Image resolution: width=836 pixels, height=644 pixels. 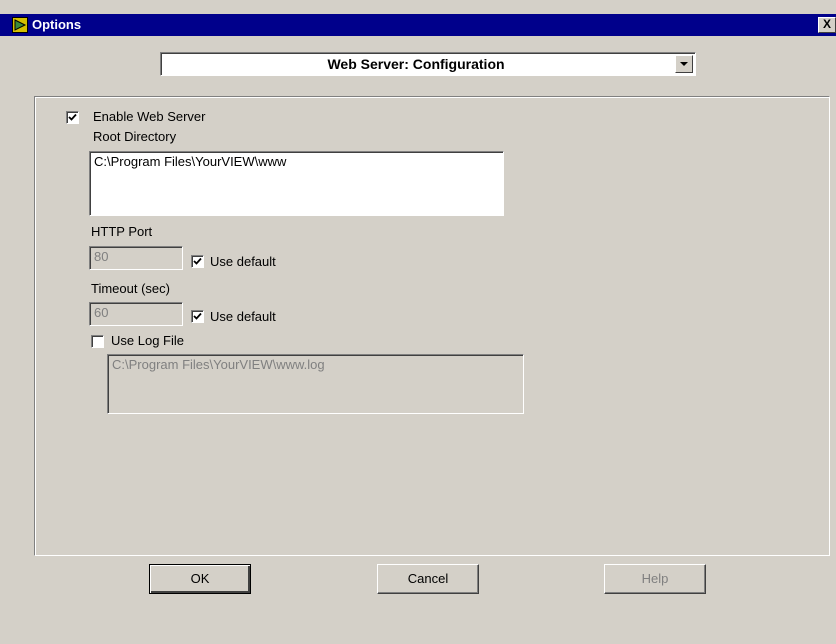 What do you see at coordinates (20, 25) in the screenshot?
I see `options-app-icon` at bounding box center [20, 25].